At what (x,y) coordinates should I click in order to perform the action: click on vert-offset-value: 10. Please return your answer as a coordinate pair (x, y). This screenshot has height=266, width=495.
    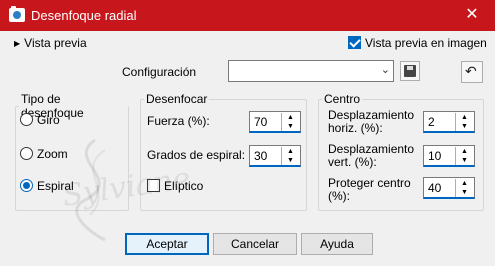
    Looking at the image, I should click on (435, 156).